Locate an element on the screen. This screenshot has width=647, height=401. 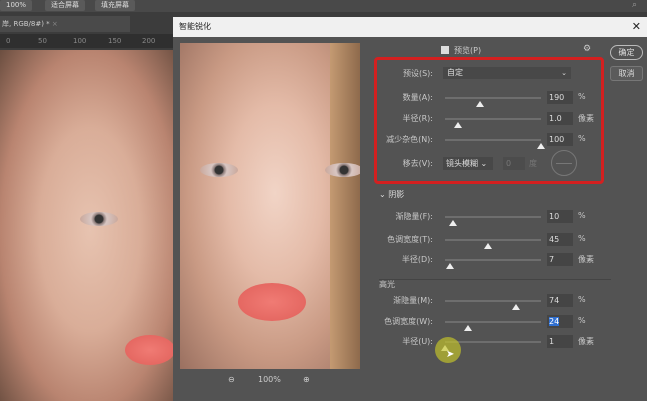
ruler-tick: 150 is located at coordinates (115, 41).